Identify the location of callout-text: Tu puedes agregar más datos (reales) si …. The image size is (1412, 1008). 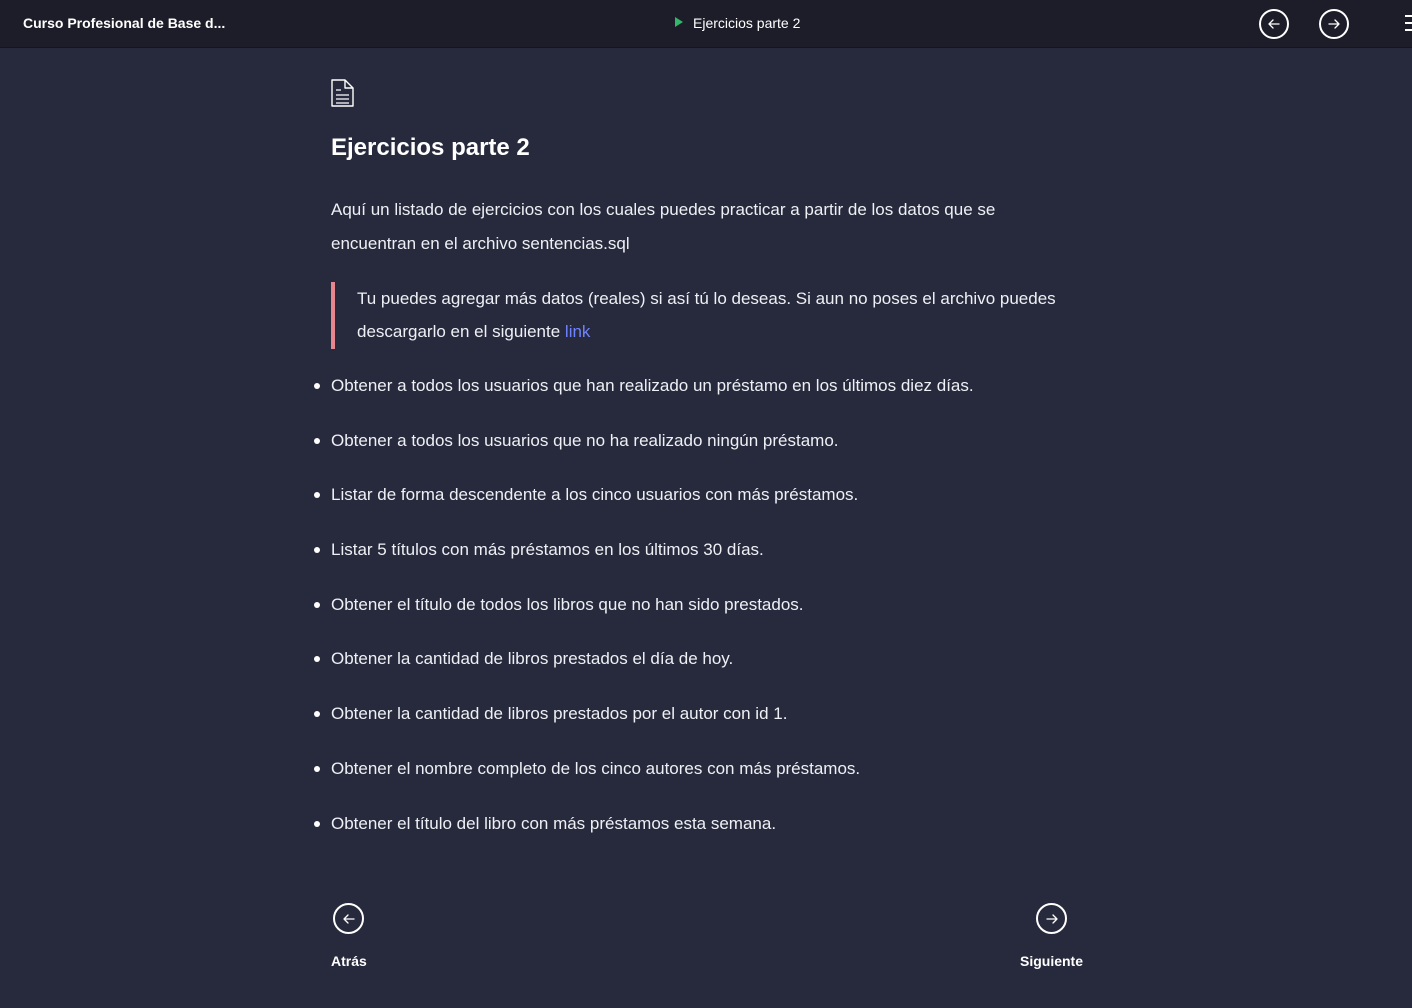
(706, 315).